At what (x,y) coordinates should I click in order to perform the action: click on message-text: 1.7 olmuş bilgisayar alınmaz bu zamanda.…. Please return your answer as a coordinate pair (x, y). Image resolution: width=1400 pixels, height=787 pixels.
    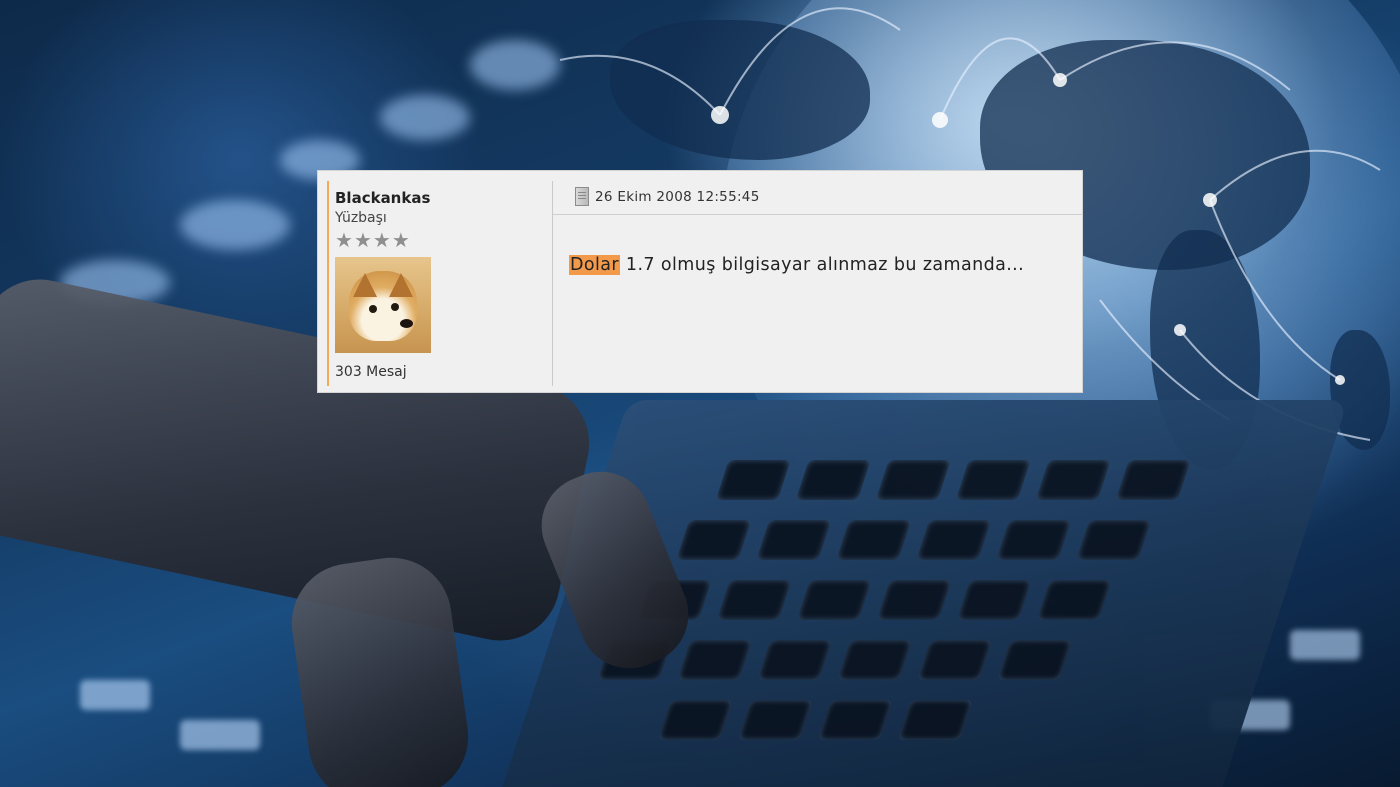
    Looking at the image, I should click on (822, 265).